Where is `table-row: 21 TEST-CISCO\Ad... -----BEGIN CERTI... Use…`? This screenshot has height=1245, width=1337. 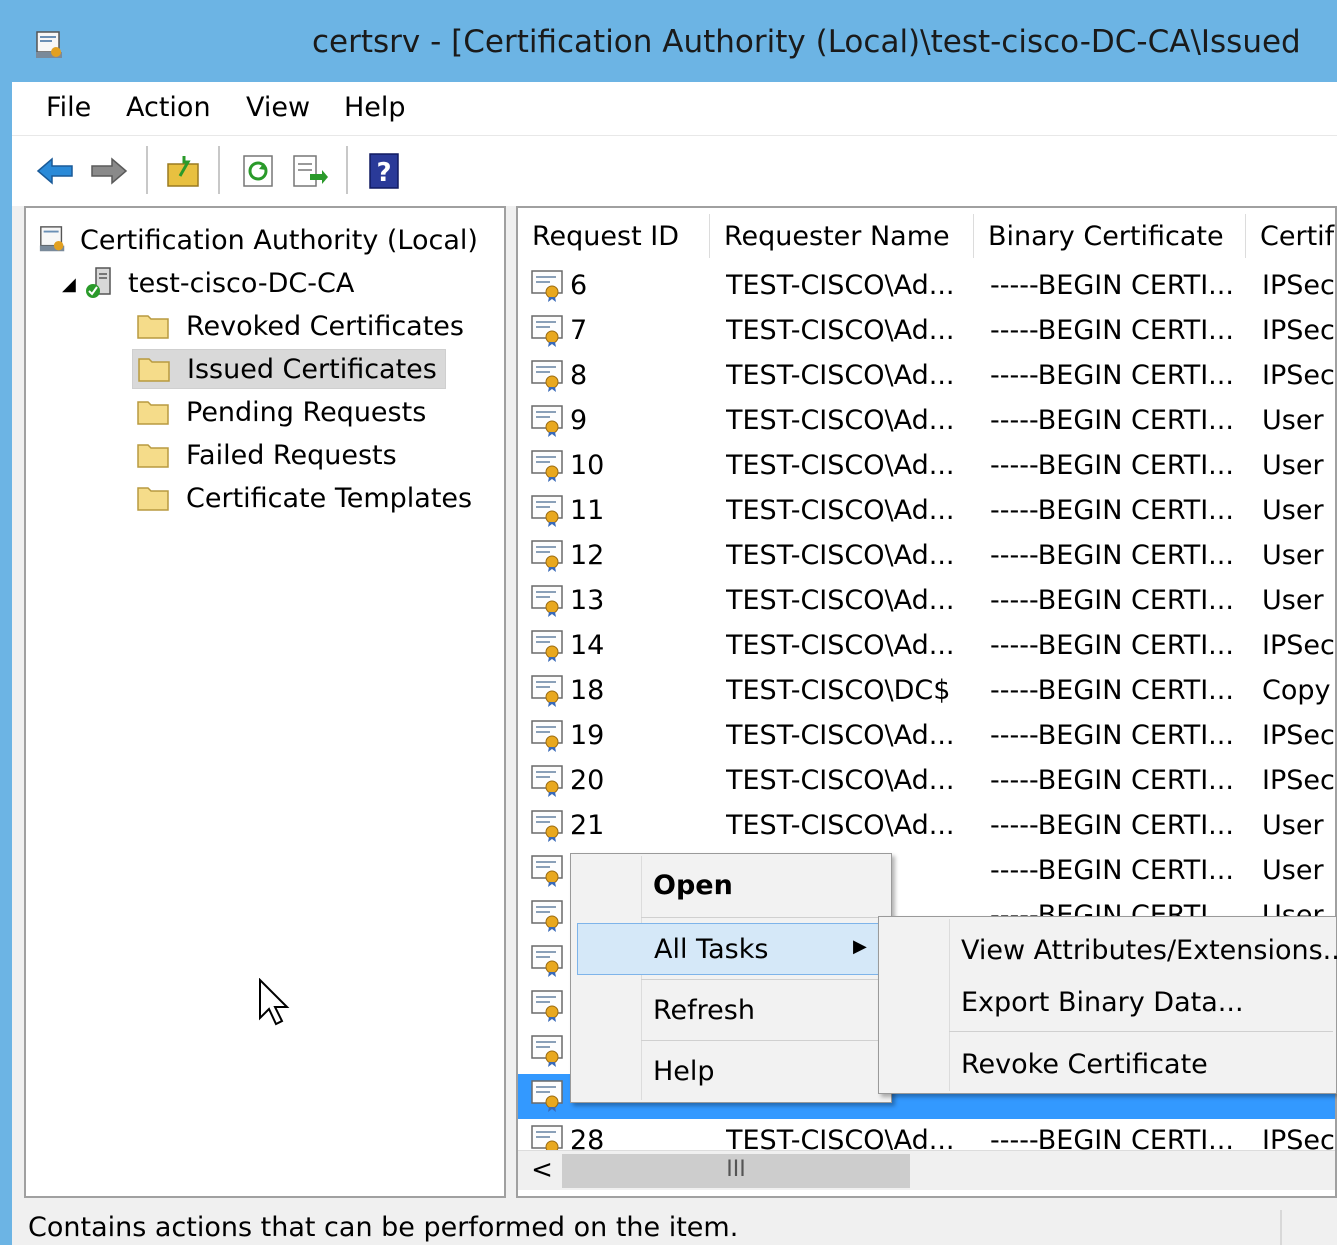
table-row: 21 TEST-CISCO\Ad... -----BEGIN CERTI... Use… is located at coordinates (926, 826).